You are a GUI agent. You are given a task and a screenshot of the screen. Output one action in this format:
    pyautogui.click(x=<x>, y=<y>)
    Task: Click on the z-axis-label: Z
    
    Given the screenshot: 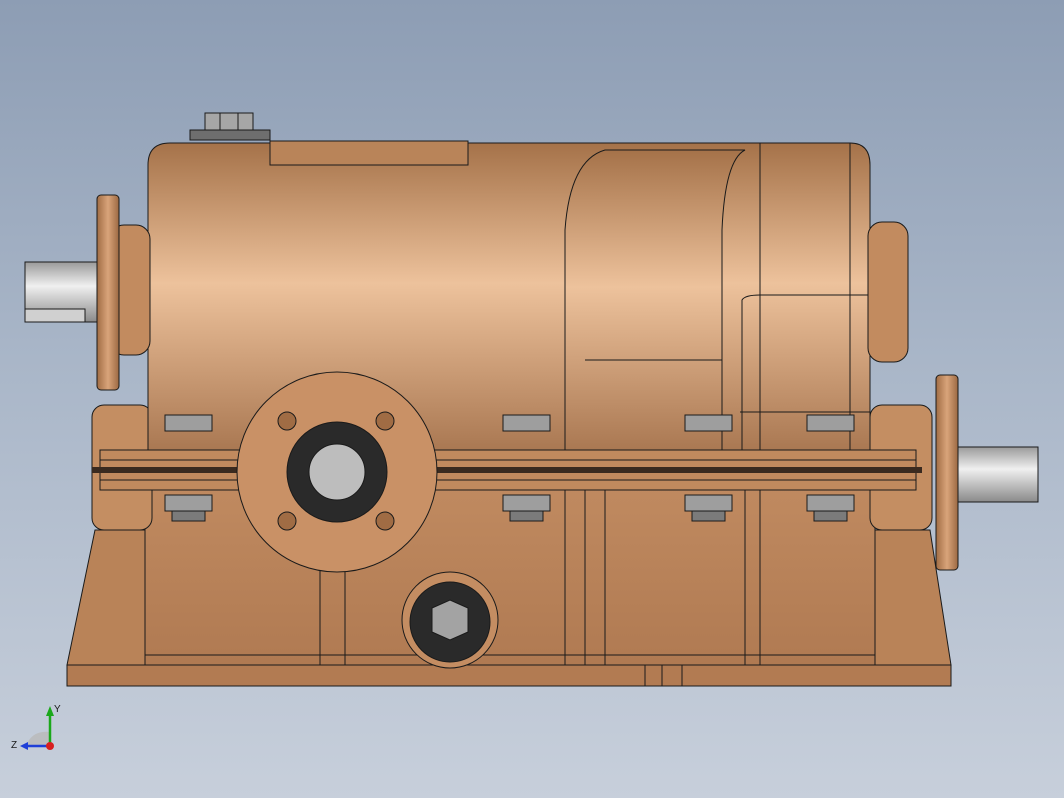 What is the action you would take?
    pyautogui.click(x=14, y=745)
    